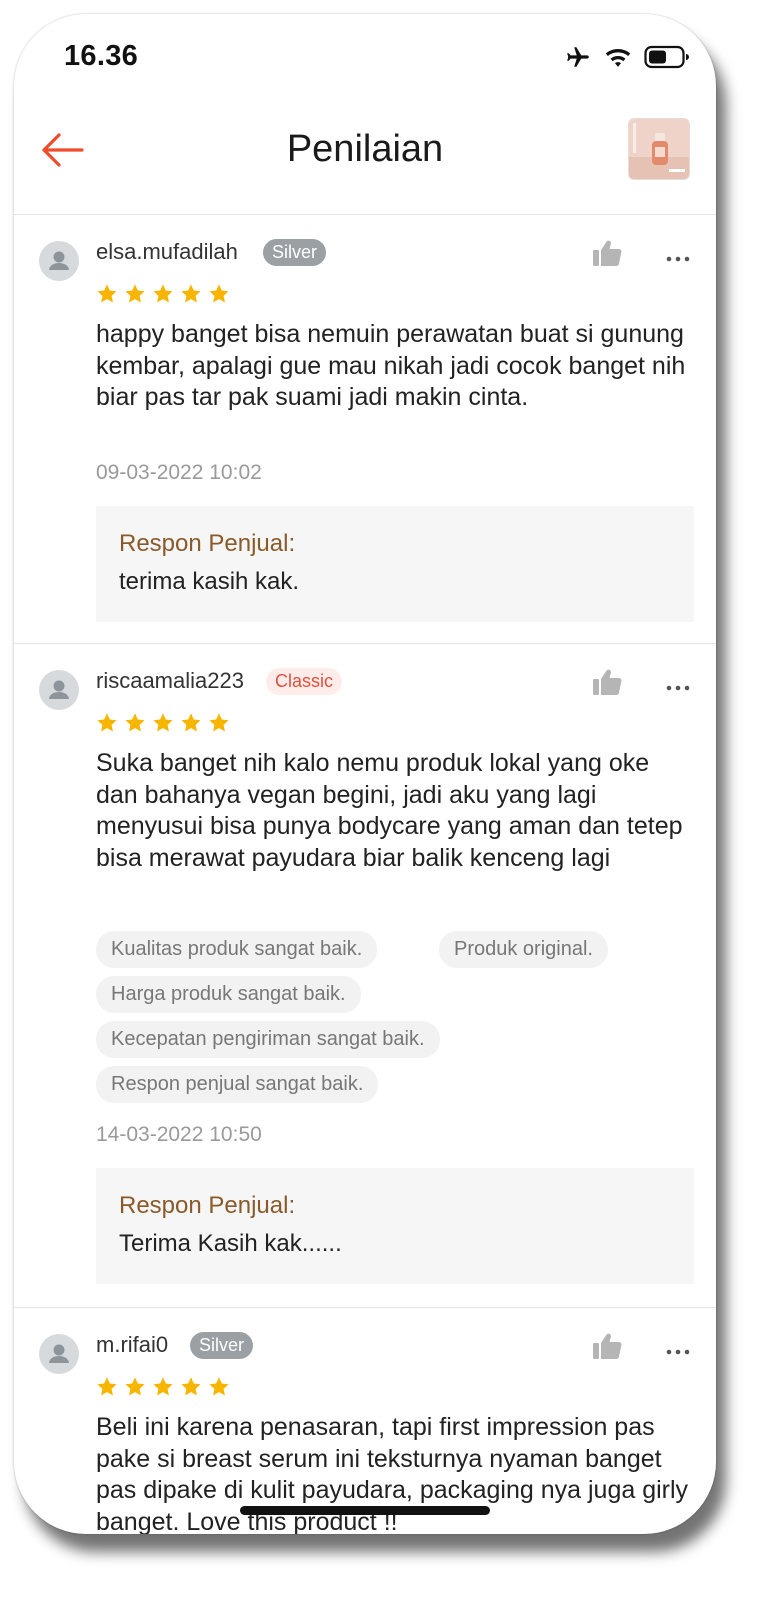 The height and width of the screenshot is (1604, 768). I want to click on review-tag: Respon penjual sangat baik., so click(237, 1084).